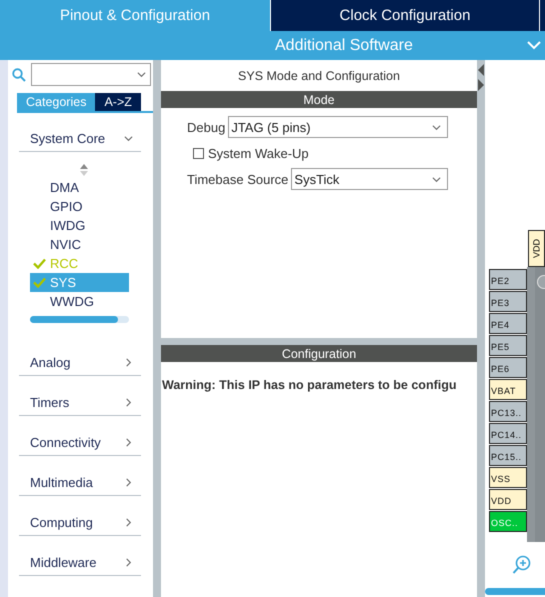  Describe the element at coordinates (79, 206) in the screenshot. I see `list-item: GPIO` at that location.